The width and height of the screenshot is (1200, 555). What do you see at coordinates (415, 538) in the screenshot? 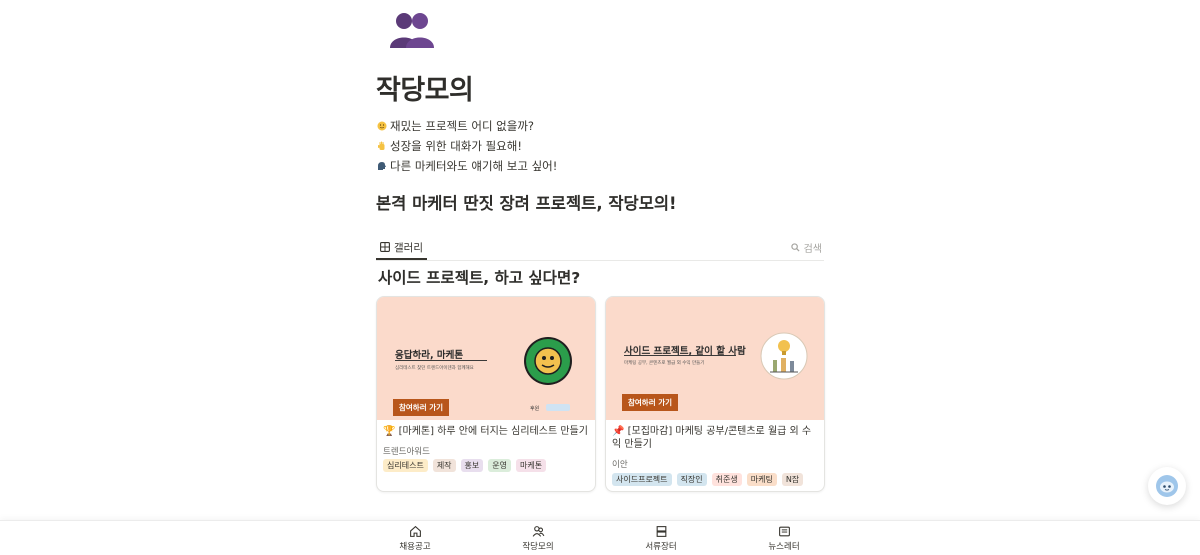
I see `nav-item-jobs: 채용공고` at bounding box center [415, 538].